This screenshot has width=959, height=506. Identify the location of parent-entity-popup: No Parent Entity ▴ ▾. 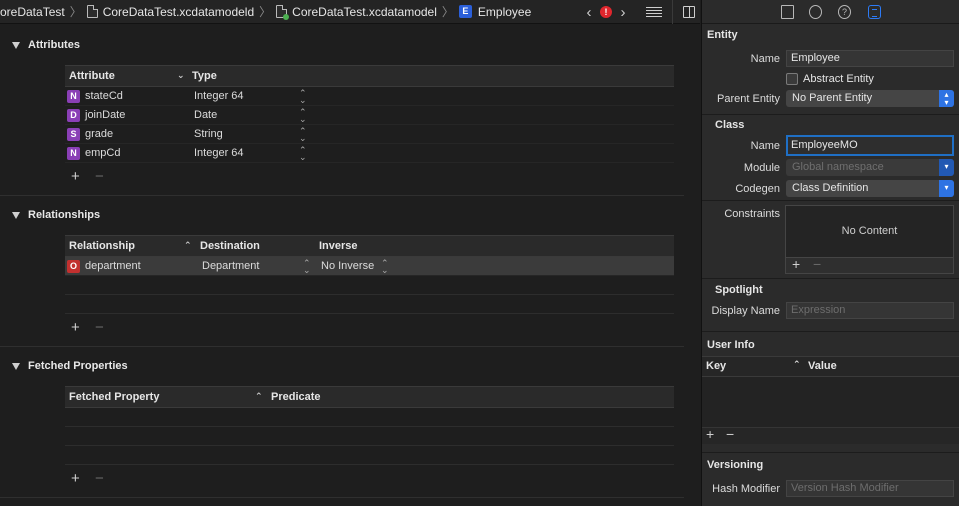
(870, 98).